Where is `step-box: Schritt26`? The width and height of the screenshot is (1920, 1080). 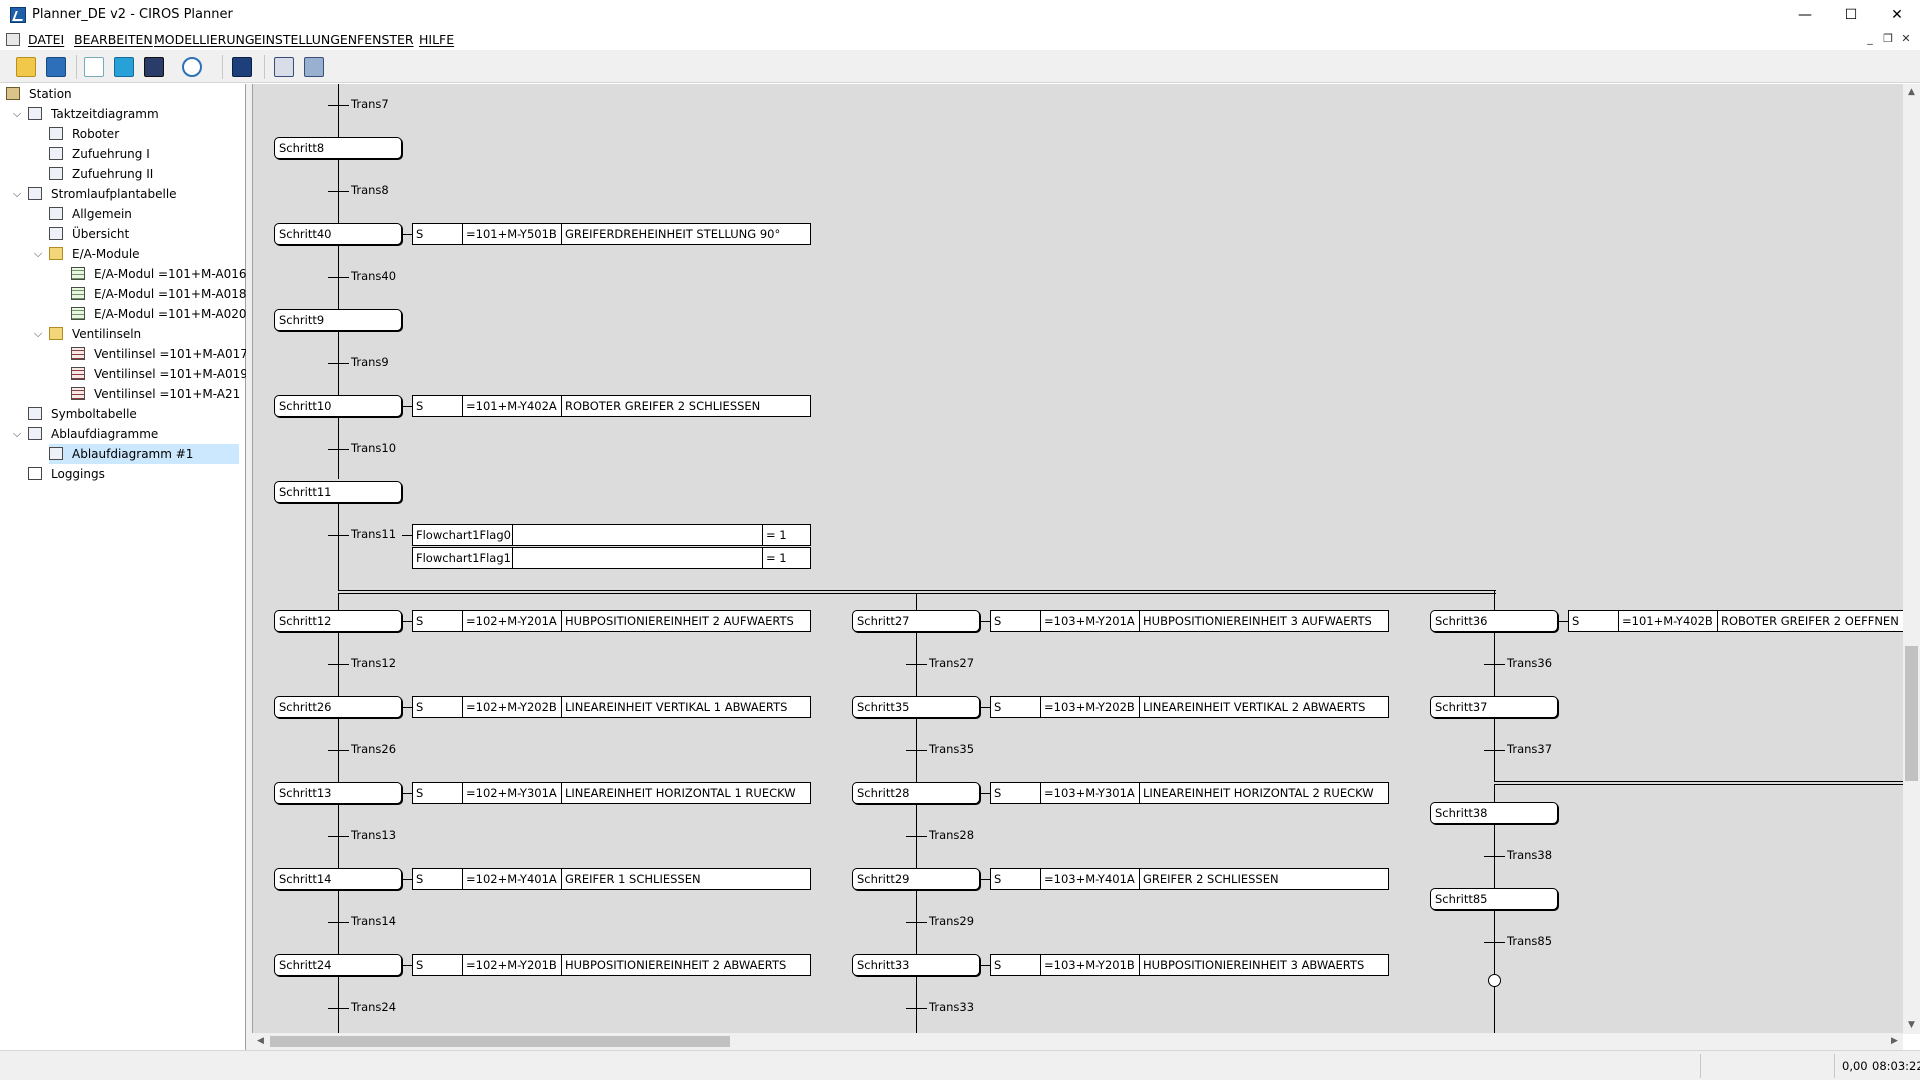
step-box: Schritt26 is located at coordinates (338, 707).